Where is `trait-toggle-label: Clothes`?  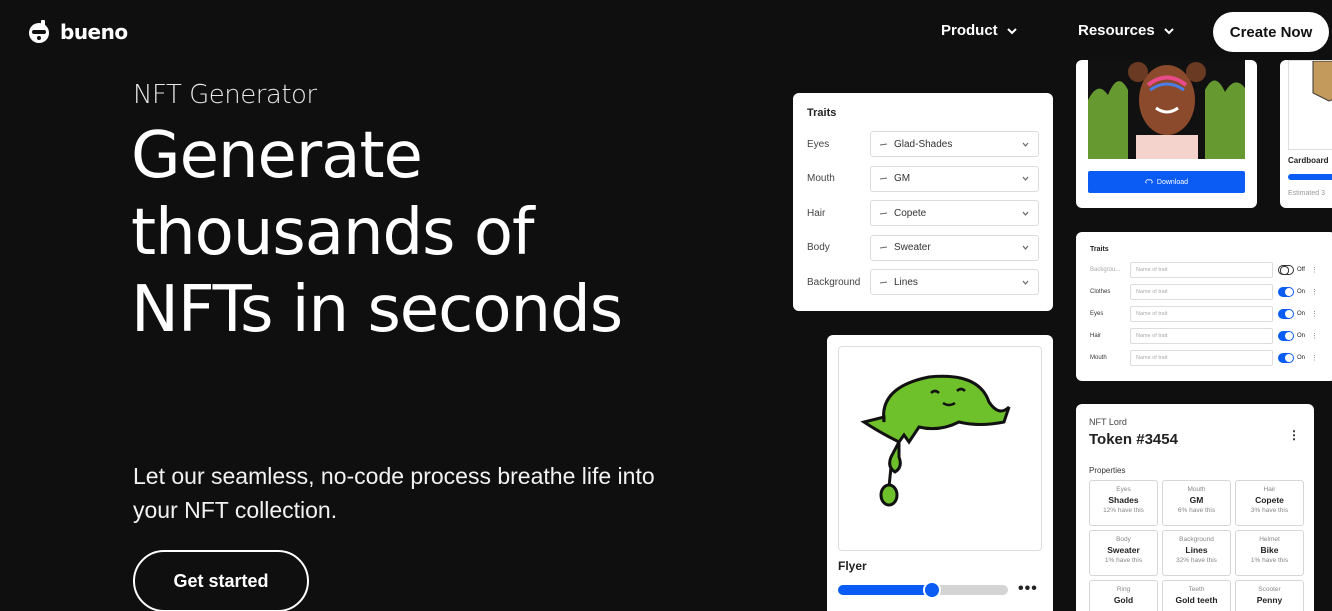
trait-toggle-label: Clothes is located at coordinates (1100, 292).